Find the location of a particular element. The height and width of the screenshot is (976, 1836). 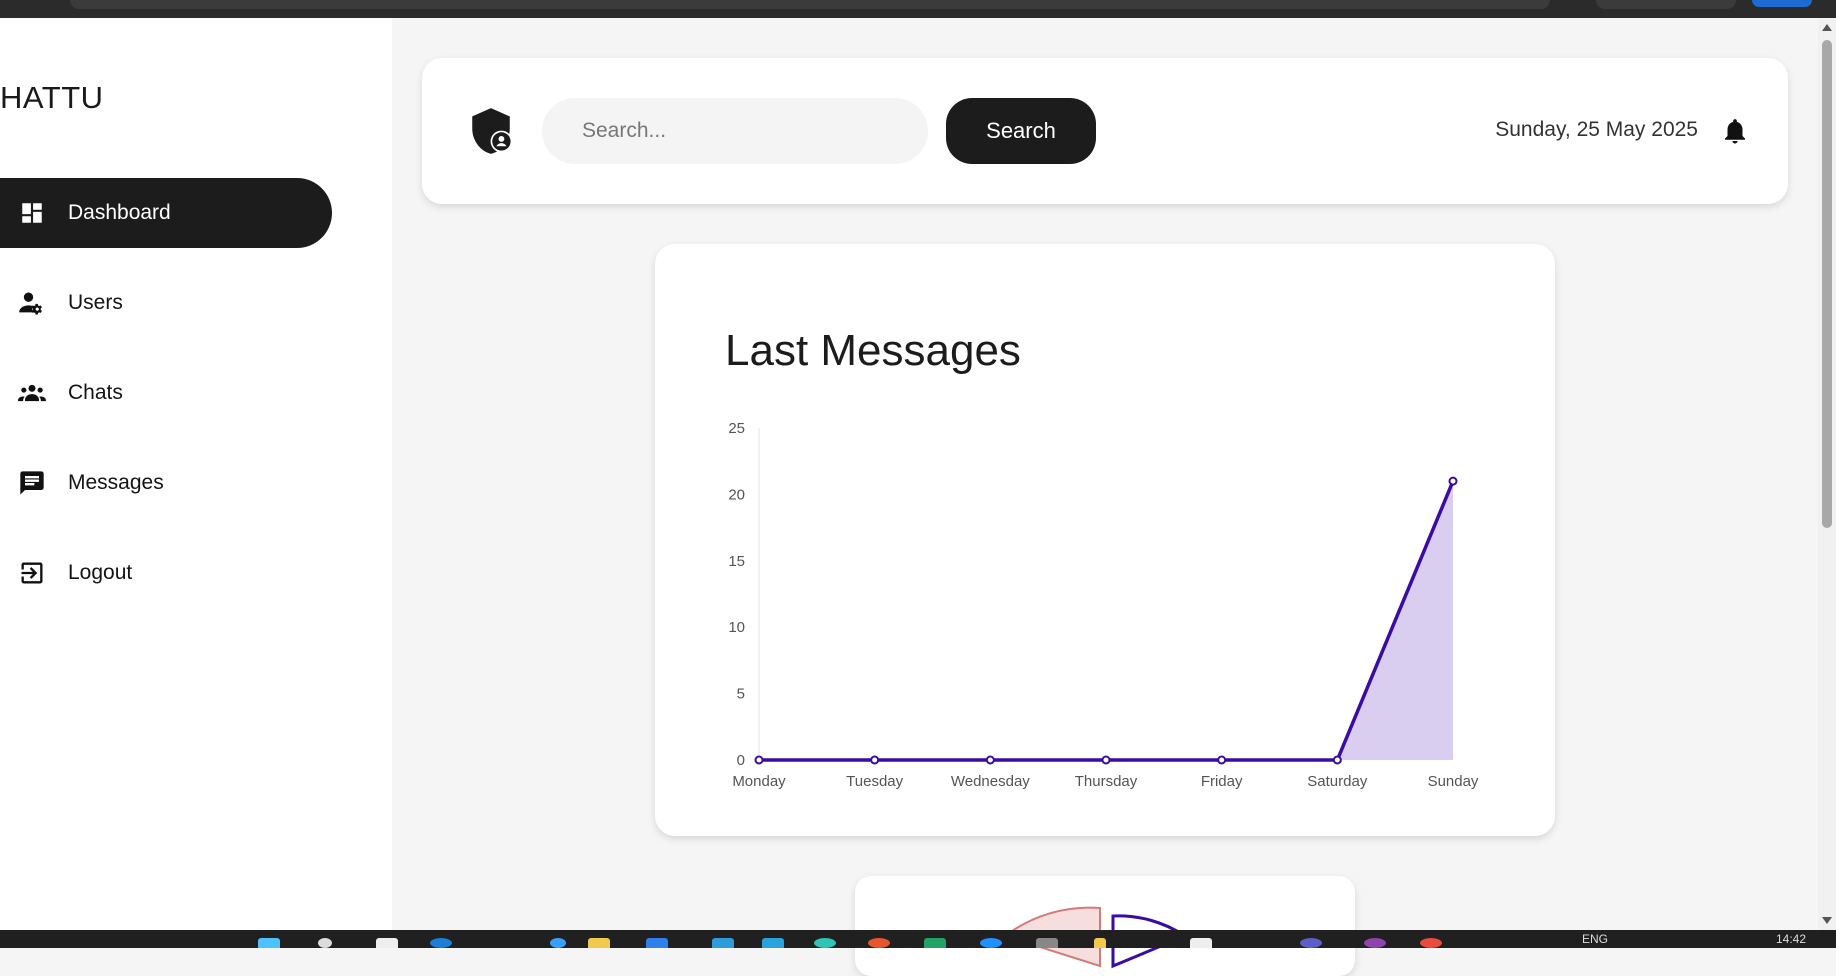

search-button: Search is located at coordinates (1021, 131).